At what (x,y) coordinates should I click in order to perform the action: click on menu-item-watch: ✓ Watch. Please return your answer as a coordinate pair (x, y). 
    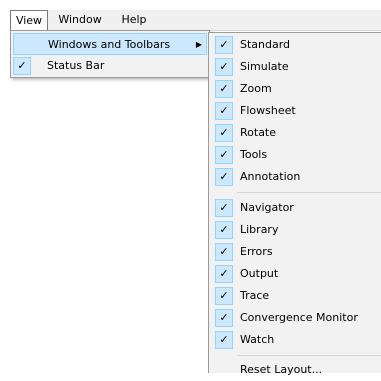
    Looking at the image, I should click on (296, 340).